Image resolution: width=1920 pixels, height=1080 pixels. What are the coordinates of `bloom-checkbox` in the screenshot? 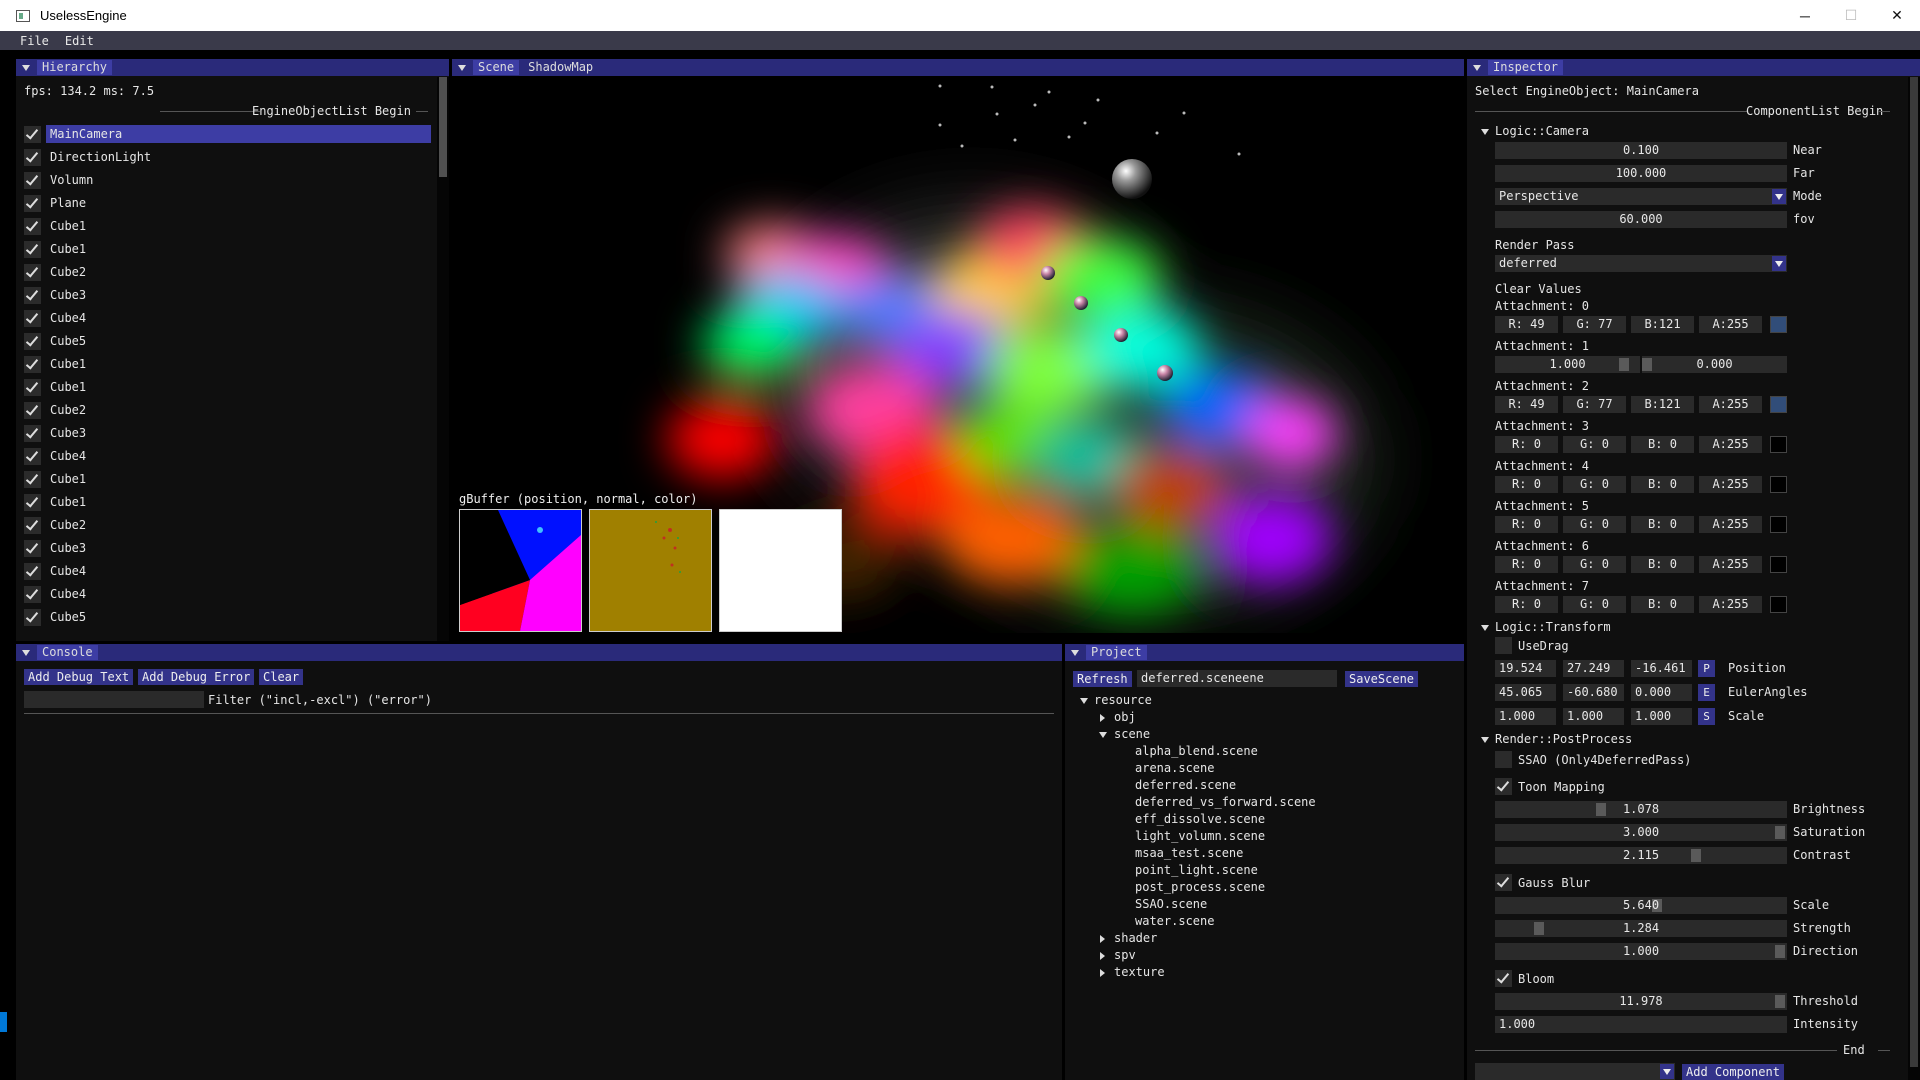 It's located at (1503, 978).